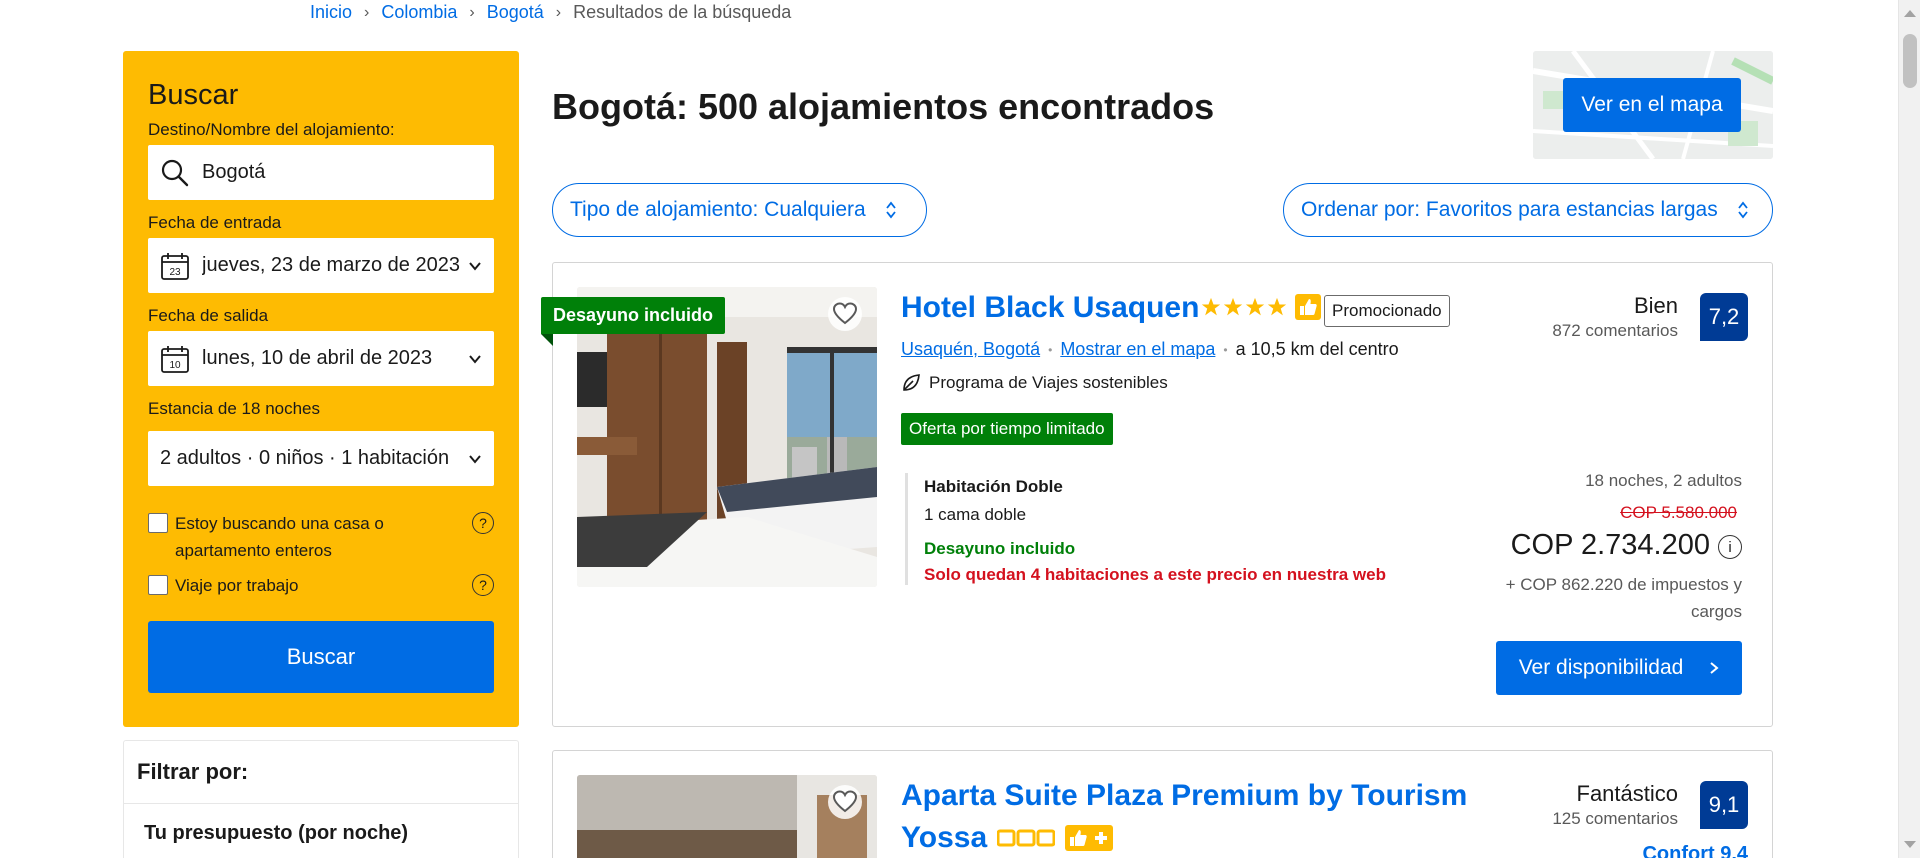  Describe the element at coordinates (1184, 796) in the screenshot. I see `hotel-name: Aparta Suite Plaza Premium by Tourism` at that location.